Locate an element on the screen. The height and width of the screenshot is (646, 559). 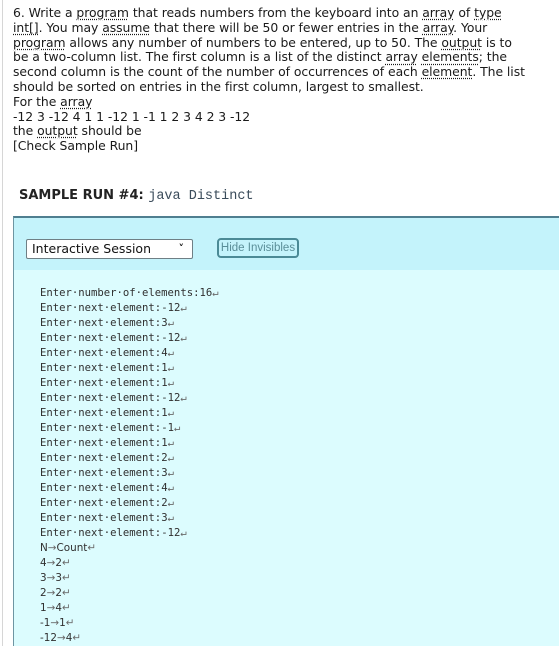
panel-header: Interactive Session ˅ Hide Invisibles is located at coordinates (286, 244).